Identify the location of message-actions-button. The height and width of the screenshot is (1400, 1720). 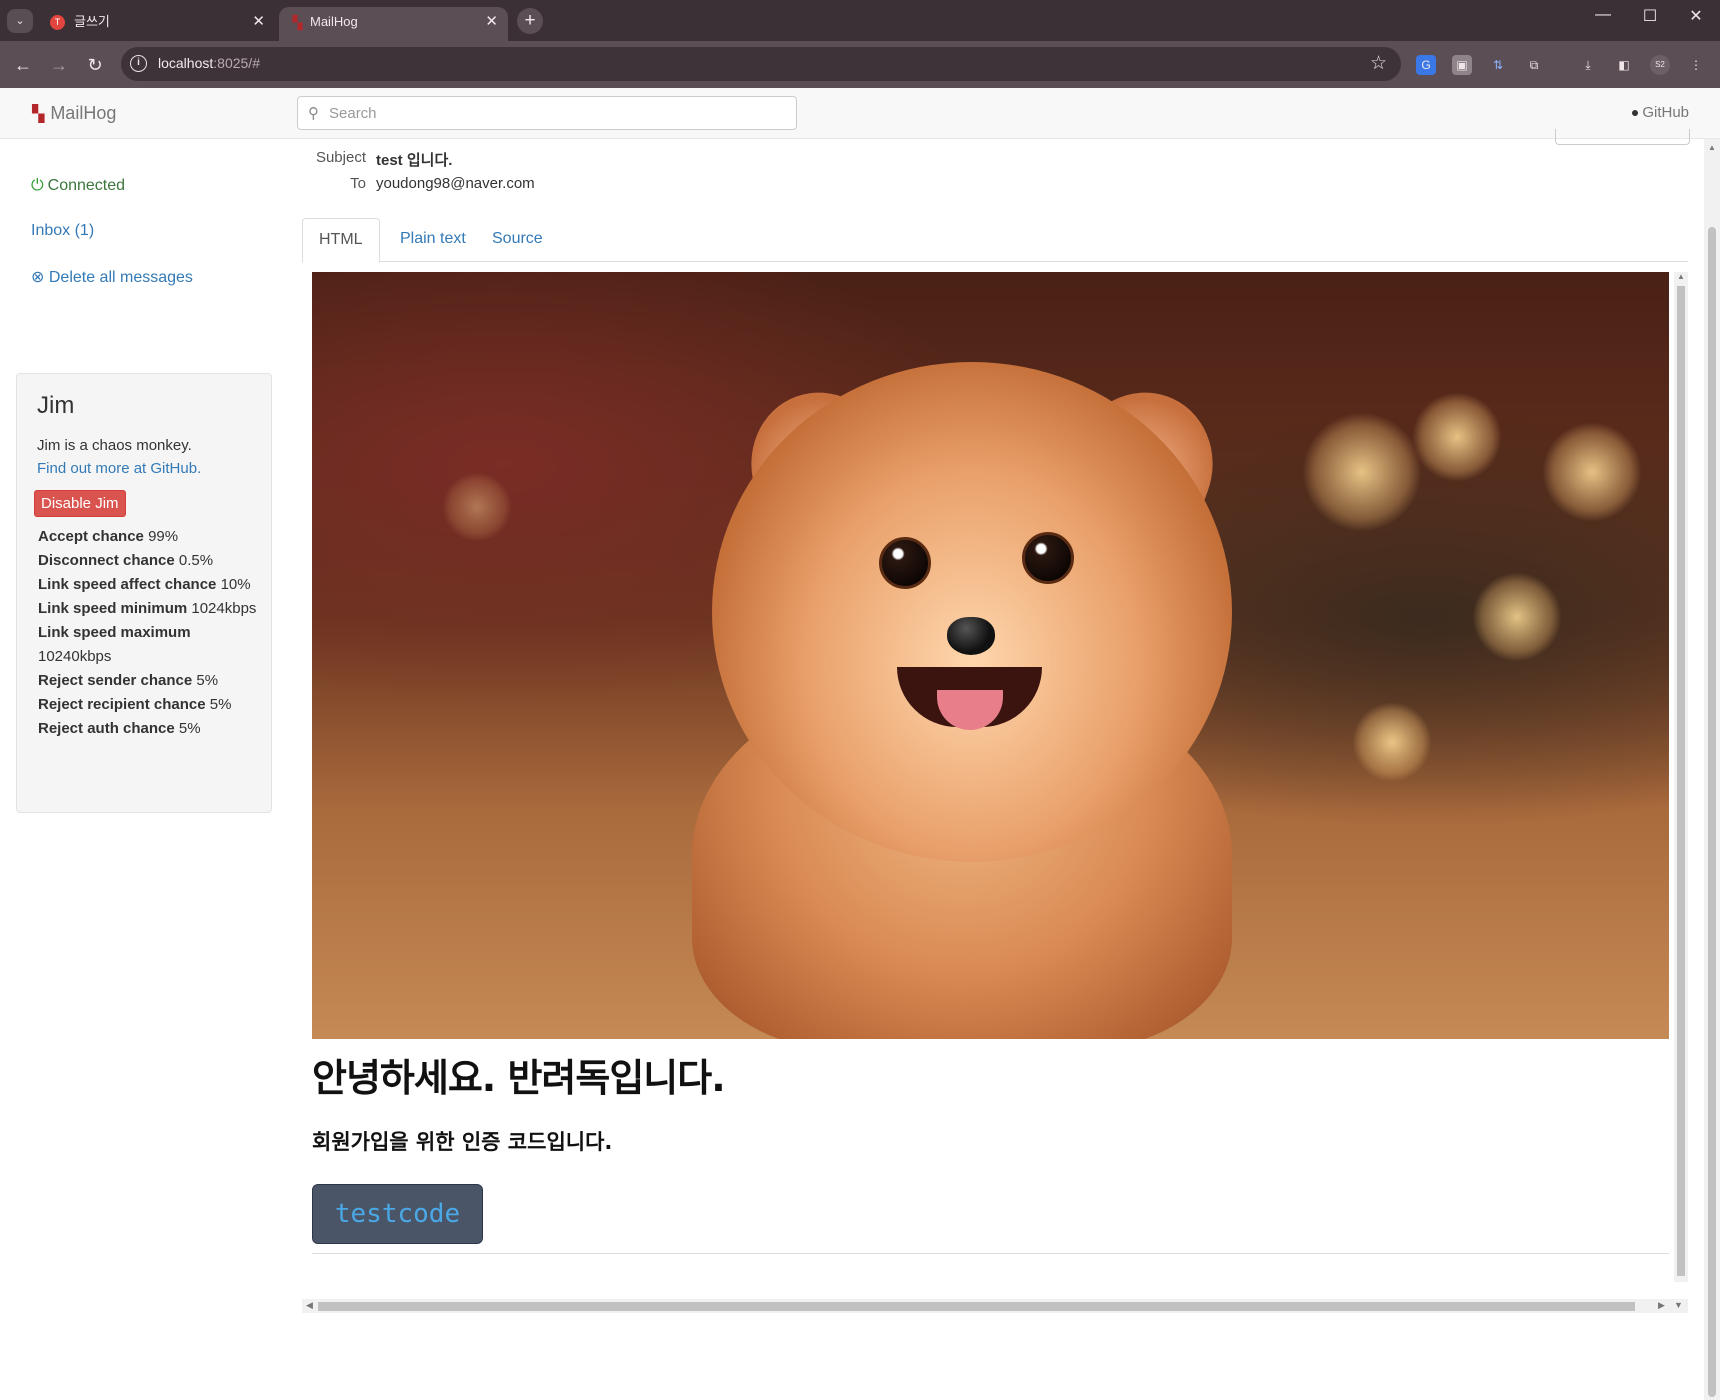
(1622, 137).